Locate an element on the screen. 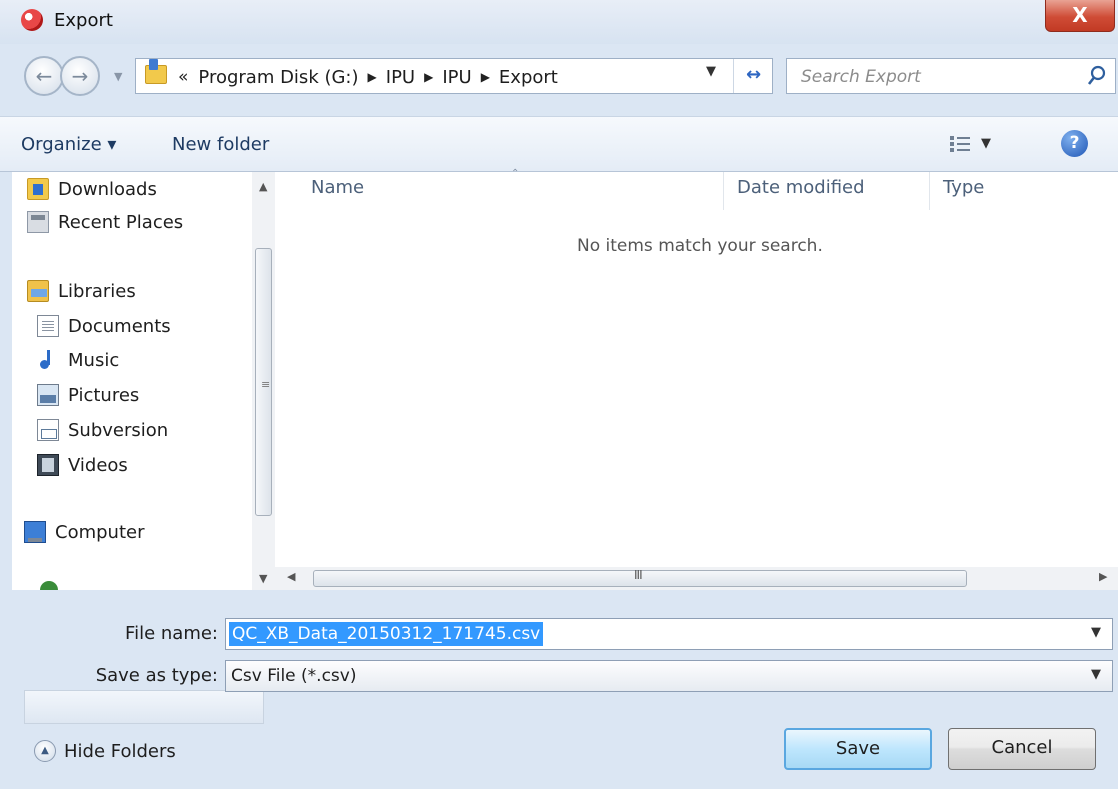 The width and height of the screenshot is (1118, 789). nav-item-label: Music is located at coordinates (94, 360).